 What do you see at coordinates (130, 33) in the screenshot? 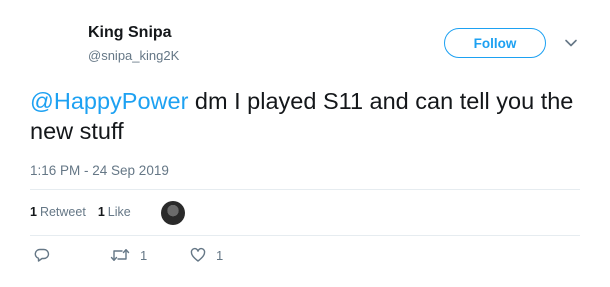
I see `user-display-name: King Snipa` at bounding box center [130, 33].